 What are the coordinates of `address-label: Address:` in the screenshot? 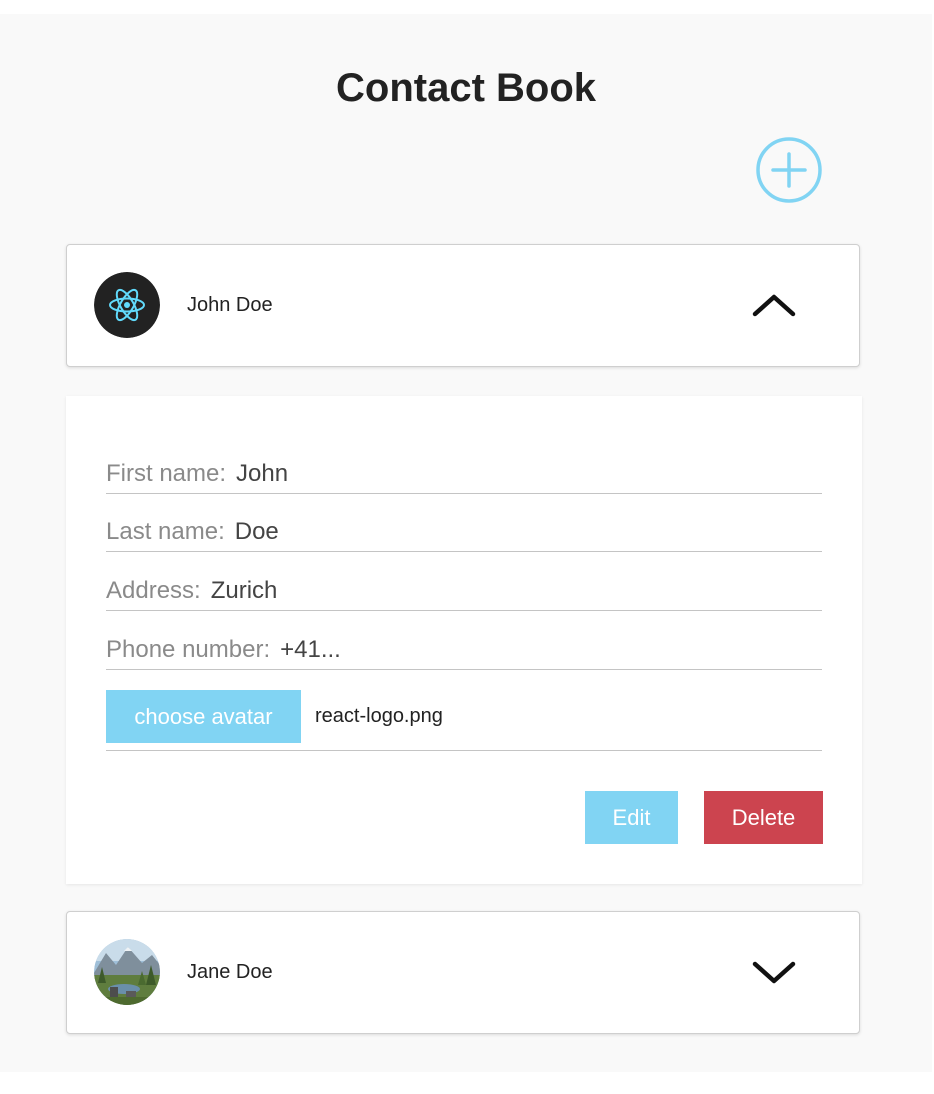 It's located at (153, 590).